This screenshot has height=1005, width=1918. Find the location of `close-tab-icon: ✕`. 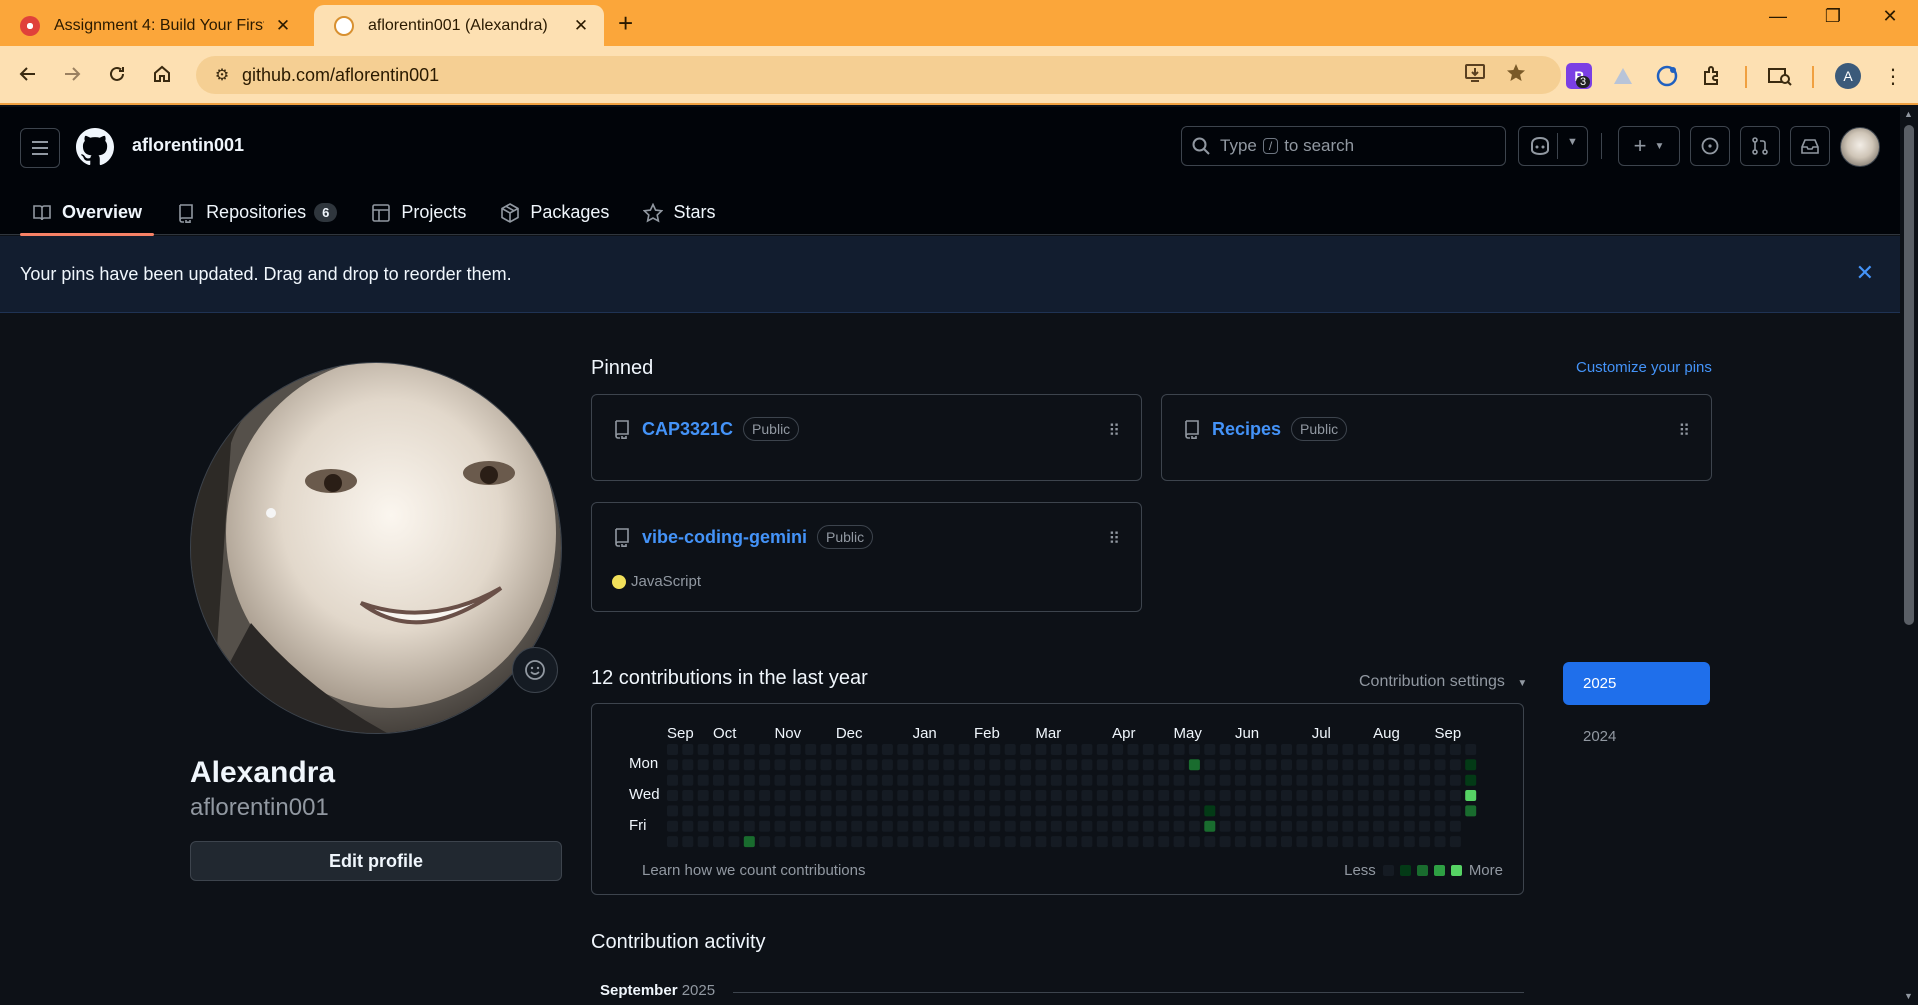

close-tab-icon: ✕ is located at coordinates (581, 26).